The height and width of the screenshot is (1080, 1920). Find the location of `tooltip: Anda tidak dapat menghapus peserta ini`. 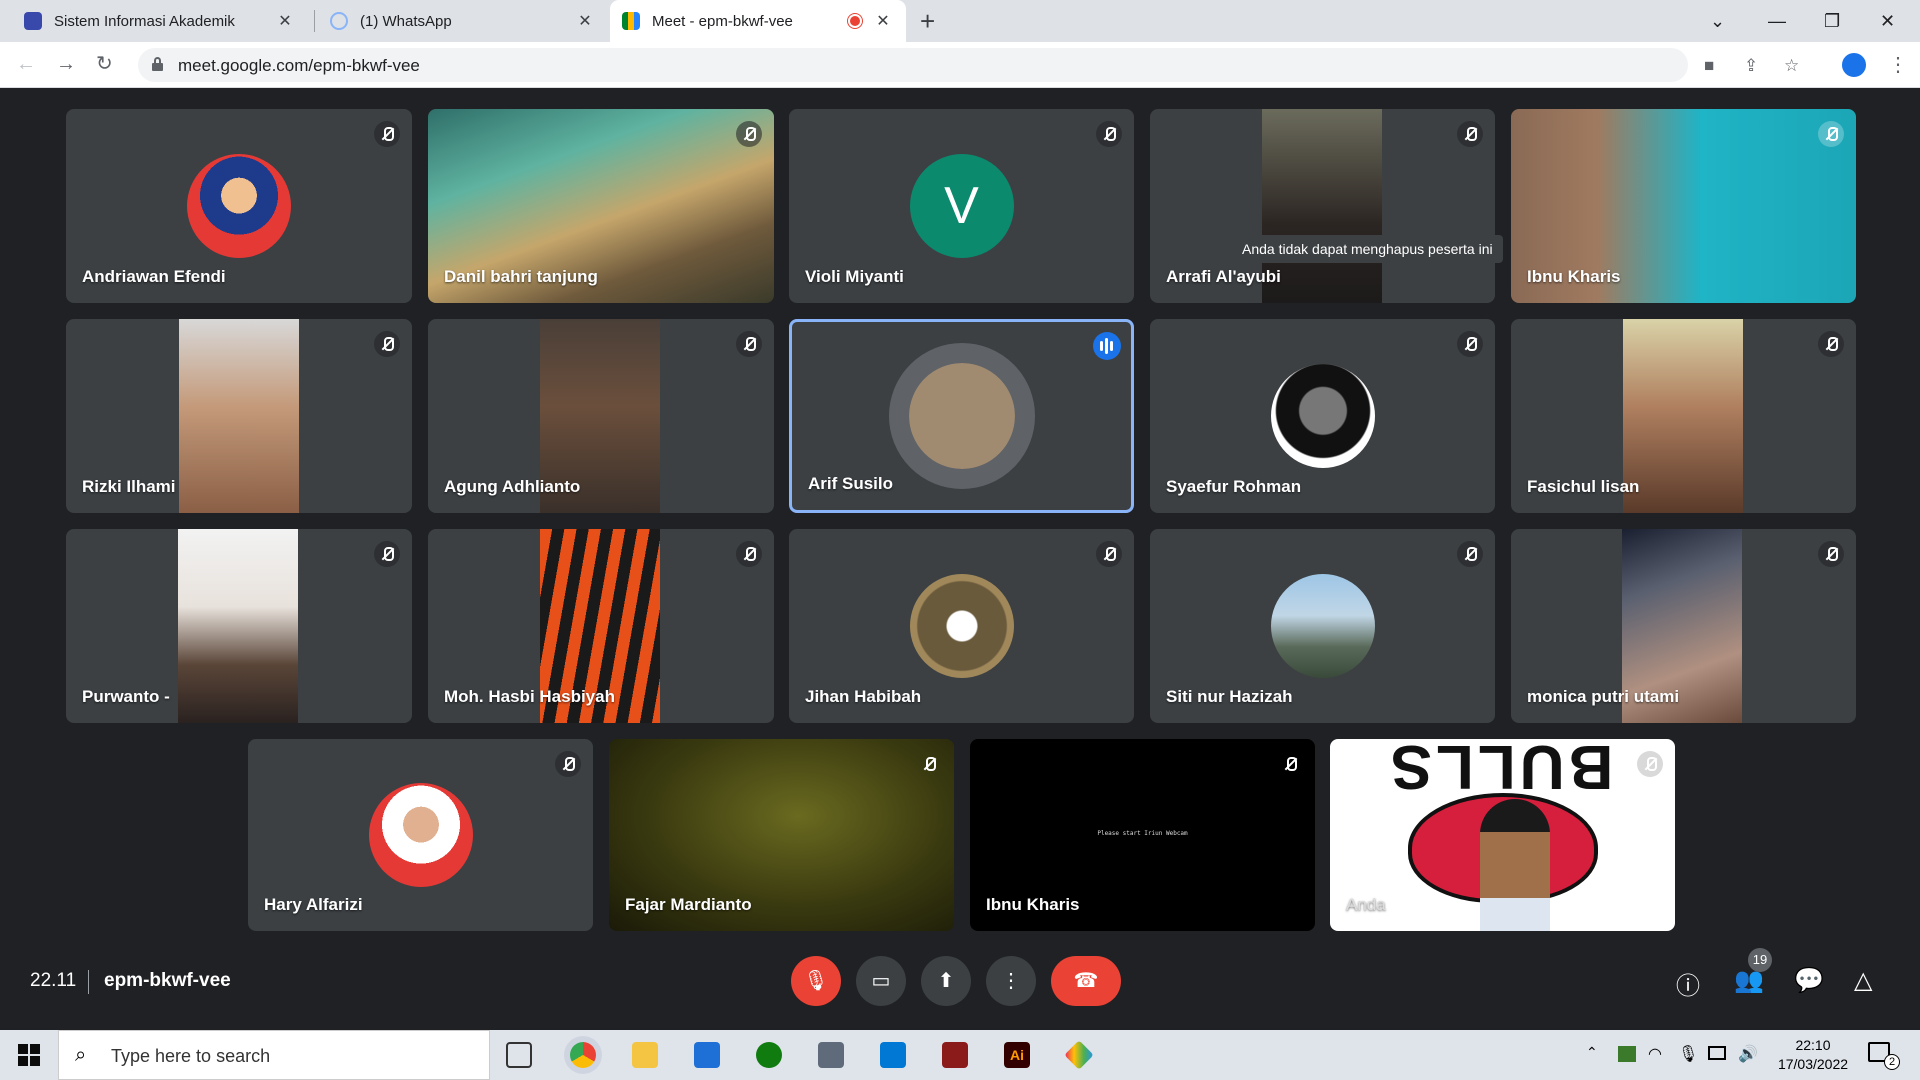

tooltip: Anda tidak dapat menghapus peserta ini is located at coordinates (1367, 249).